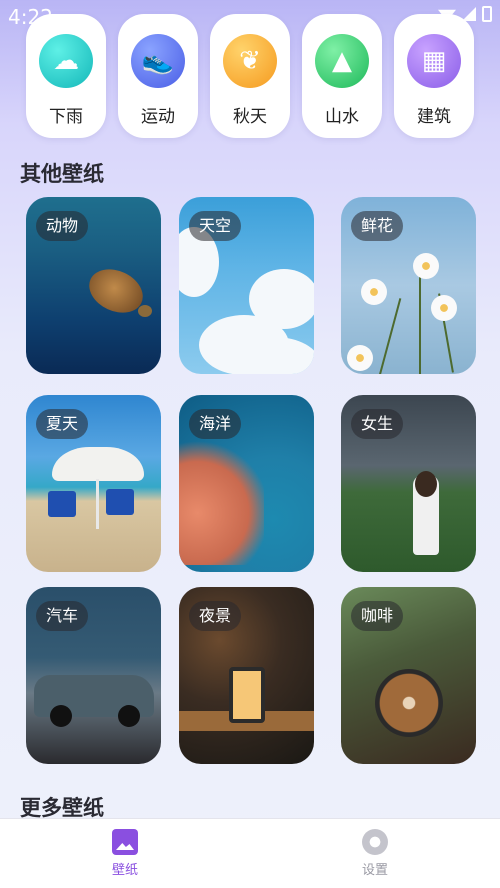 The image size is (500, 888). I want to click on cloud-rain-icon: ☁, so click(66, 61).